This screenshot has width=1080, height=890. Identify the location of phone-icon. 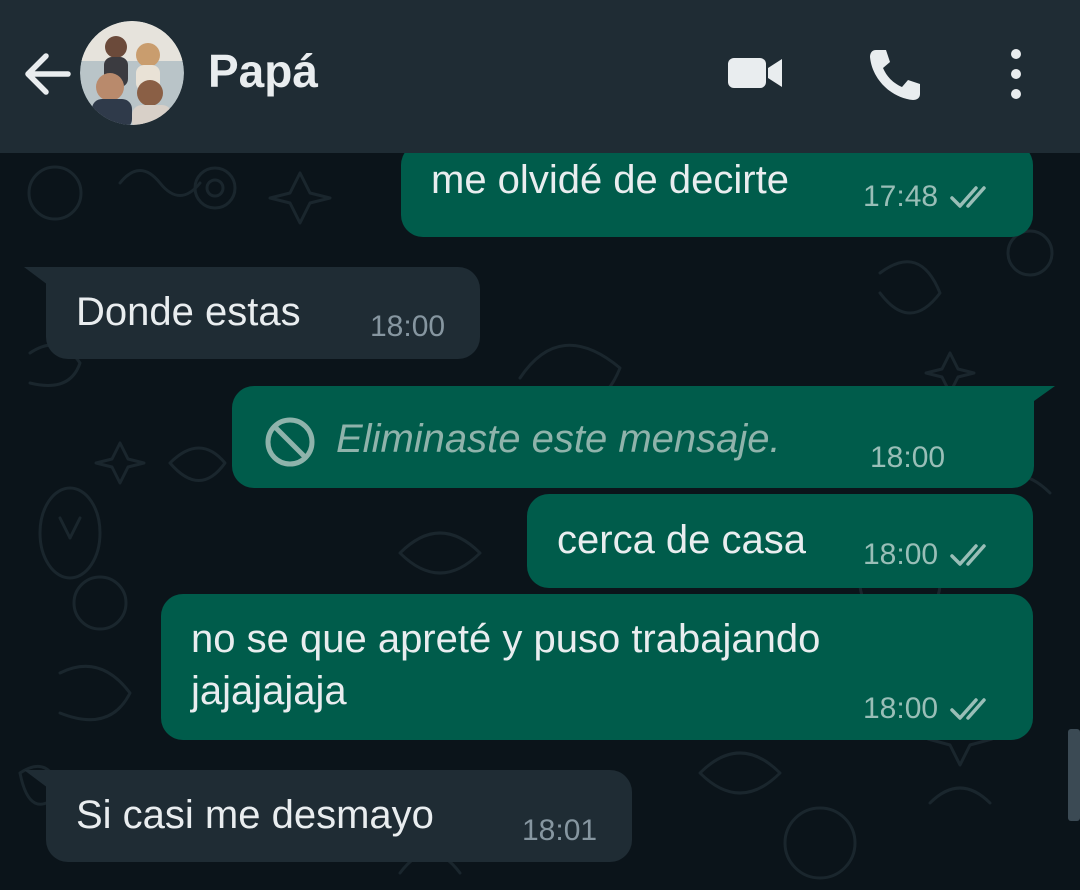
(894, 74).